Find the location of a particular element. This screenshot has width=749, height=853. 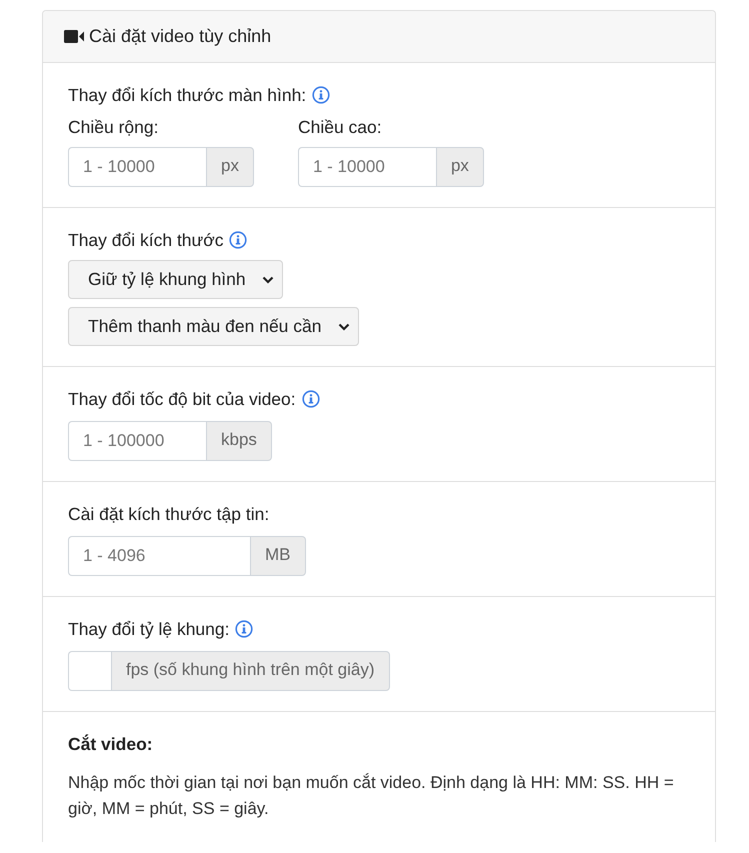

number-input is located at coordinates (89, 671).